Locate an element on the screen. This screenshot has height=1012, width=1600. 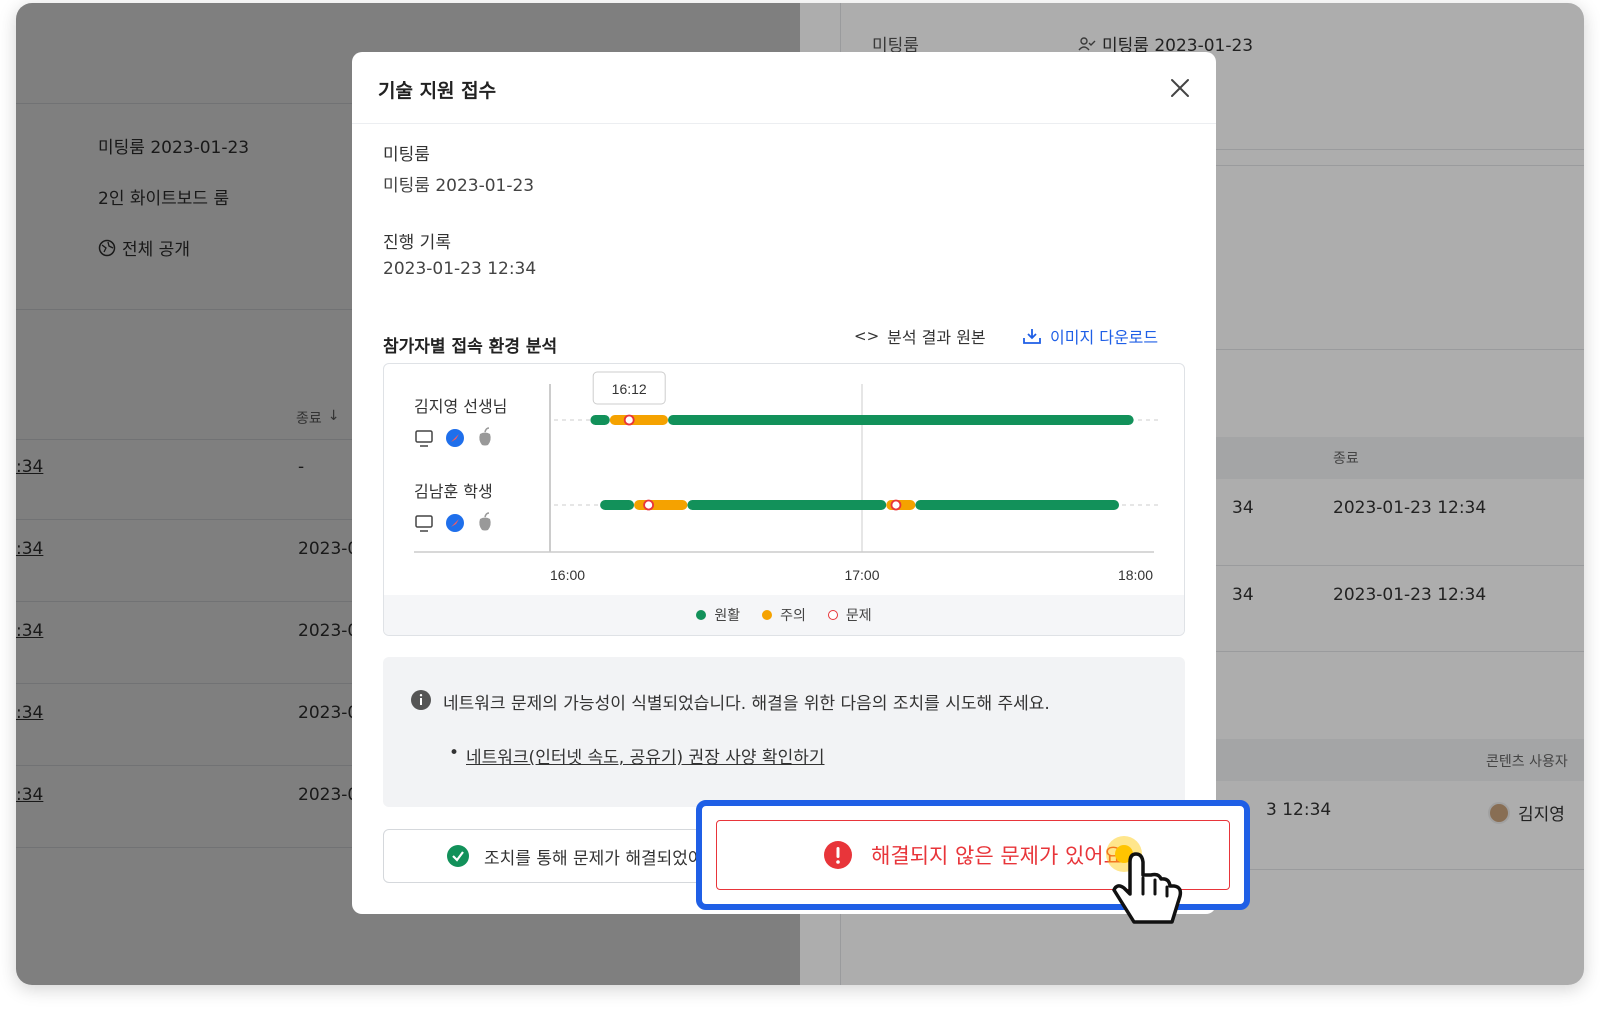
check-circle-icon is located at coordinates (458, 856).